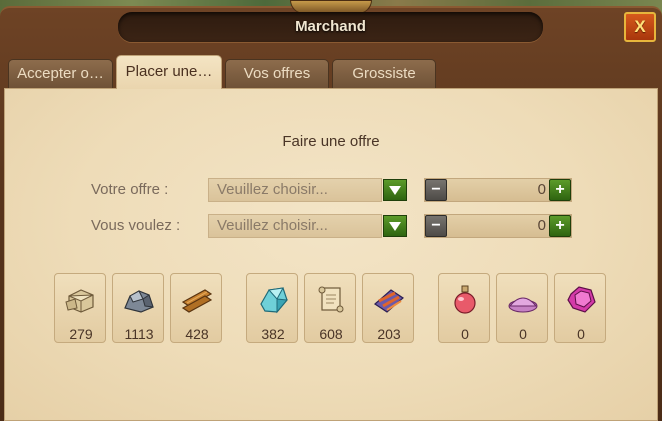 The width and height of the screenshot is (662, 421). What do you see at coordinates (331, 334) in the screenshot?
I see `resource-count: 608` at bounding box center [331, 334].